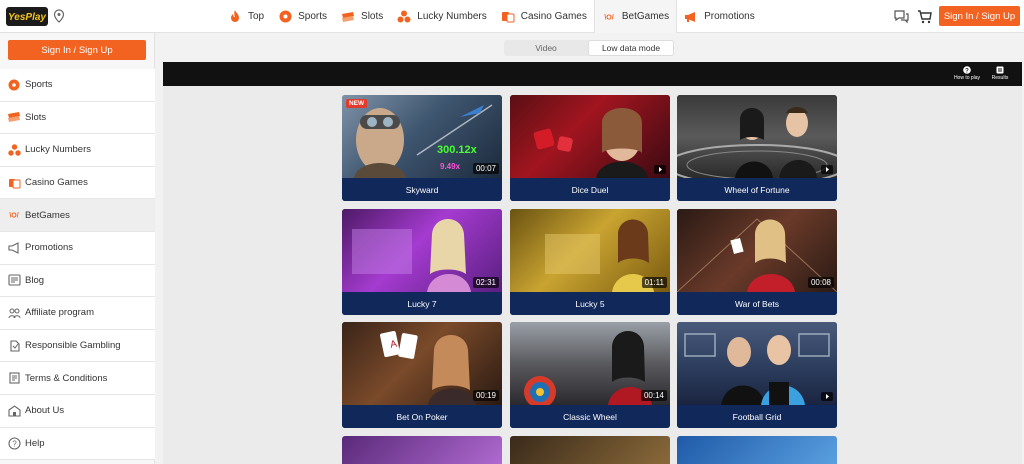 The height and width of the screenshot is (464, 1024). I want to click on nav-sports: Sports, so click(302, 16).